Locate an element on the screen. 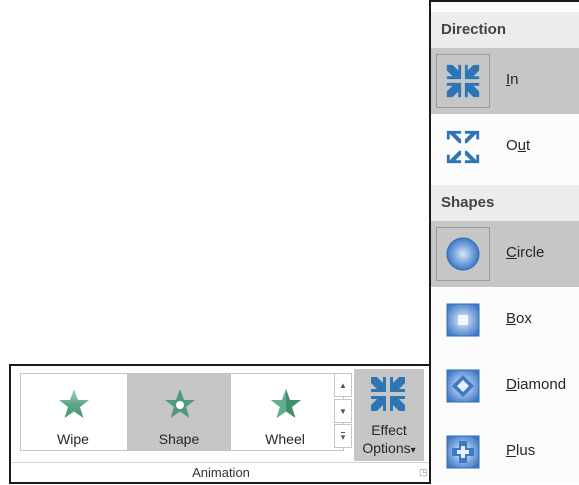 This screenshot has height=485, width=579. more-icon: ▾ is located at coordinates (343, 436).